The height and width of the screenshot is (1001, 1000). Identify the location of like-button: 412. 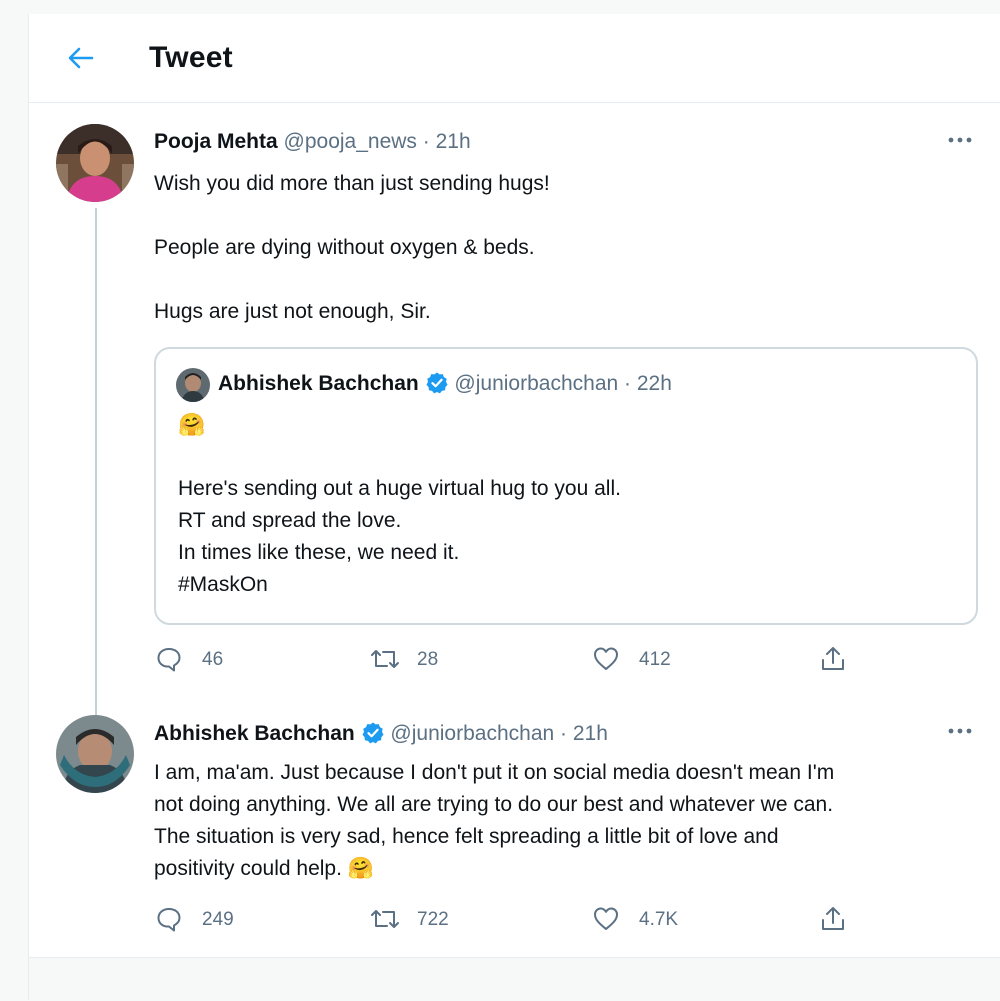
(646, 659).